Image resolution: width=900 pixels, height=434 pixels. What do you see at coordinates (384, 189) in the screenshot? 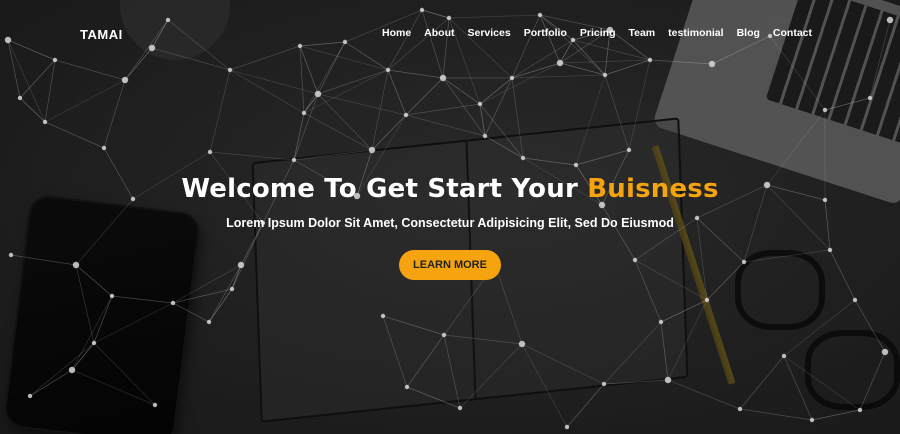
I see `hero-title-main: Welcome To Get Start Your` at bounding box center [384, 189].